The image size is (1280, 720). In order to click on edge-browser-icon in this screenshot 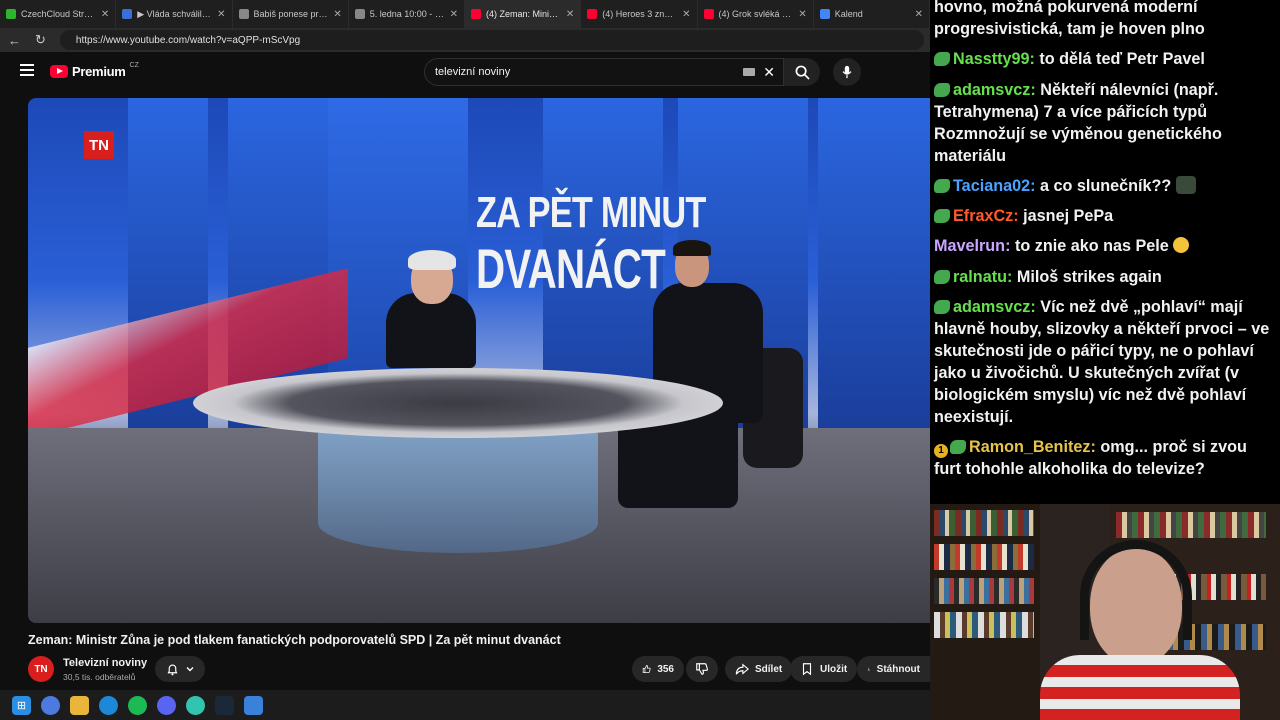, I will do `click(108, 705)`.